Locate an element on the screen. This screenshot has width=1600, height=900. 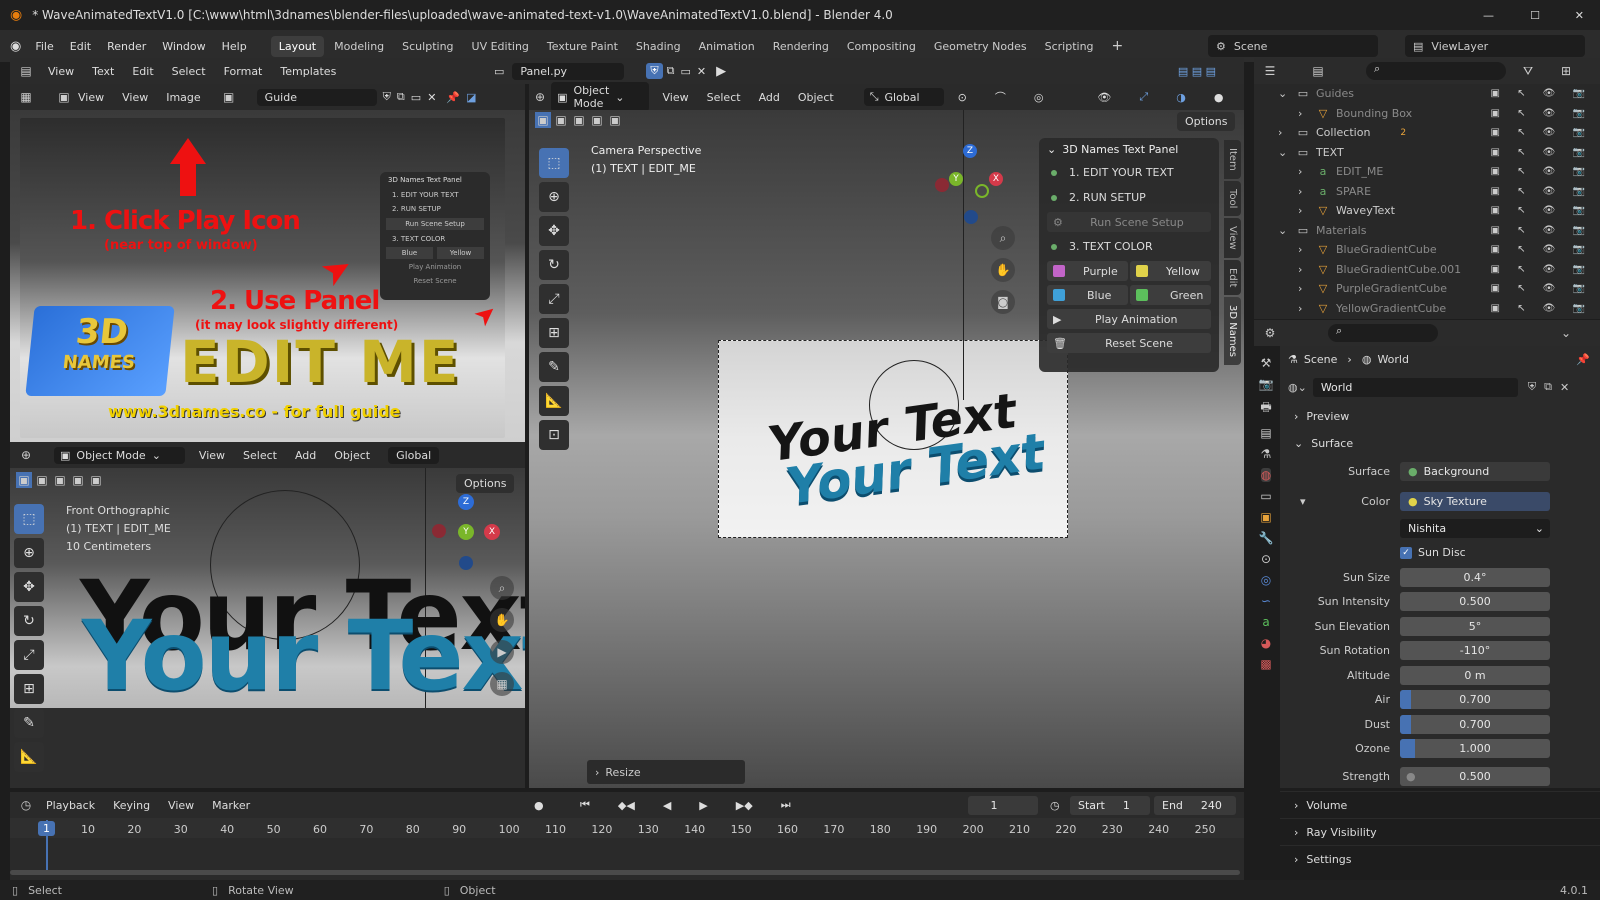
front-menu-object: Object is located at coordinates (352, 455).